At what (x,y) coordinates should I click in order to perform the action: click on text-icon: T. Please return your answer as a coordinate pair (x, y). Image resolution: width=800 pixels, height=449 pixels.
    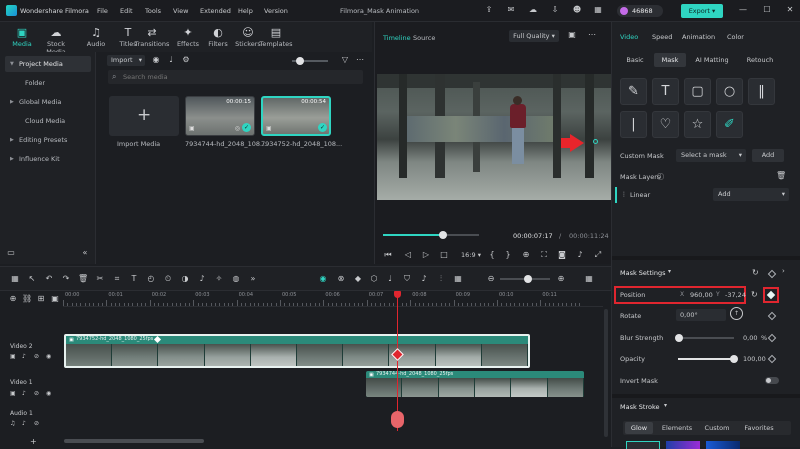
    Looking at the image, I should click on (134, 279).